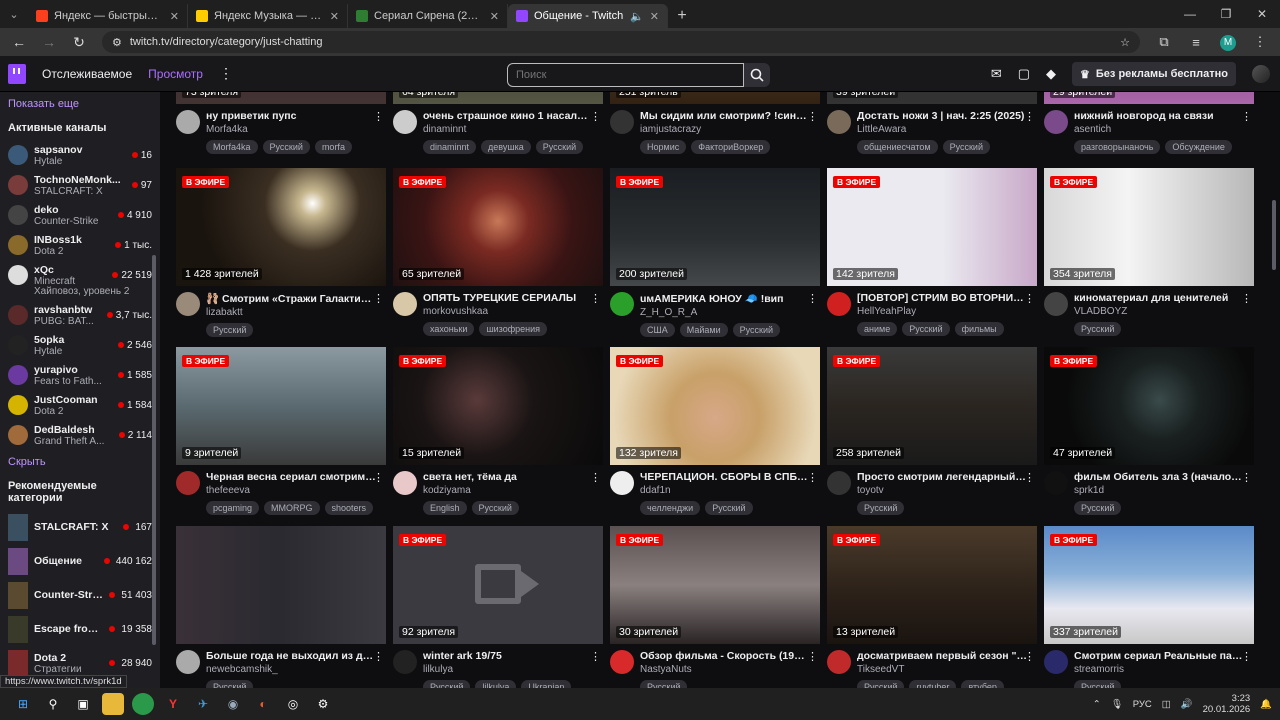 The width and height of the screenshot is (1280, 720). Describe the element at coordinates (203, 704) in the screenshot. I see `telegram-icon: ✈` at that location.